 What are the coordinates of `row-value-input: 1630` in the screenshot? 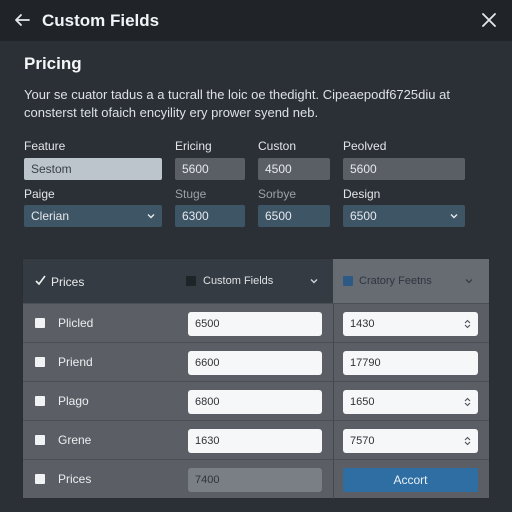 It's located at (255, 441).